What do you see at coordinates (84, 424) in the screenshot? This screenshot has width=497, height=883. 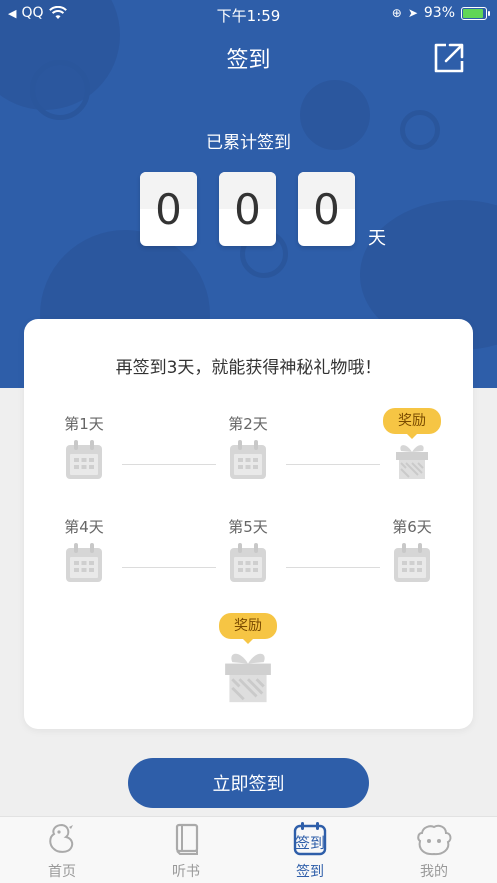 I see `day-label: 第1天` at bounding box center [84, 424].